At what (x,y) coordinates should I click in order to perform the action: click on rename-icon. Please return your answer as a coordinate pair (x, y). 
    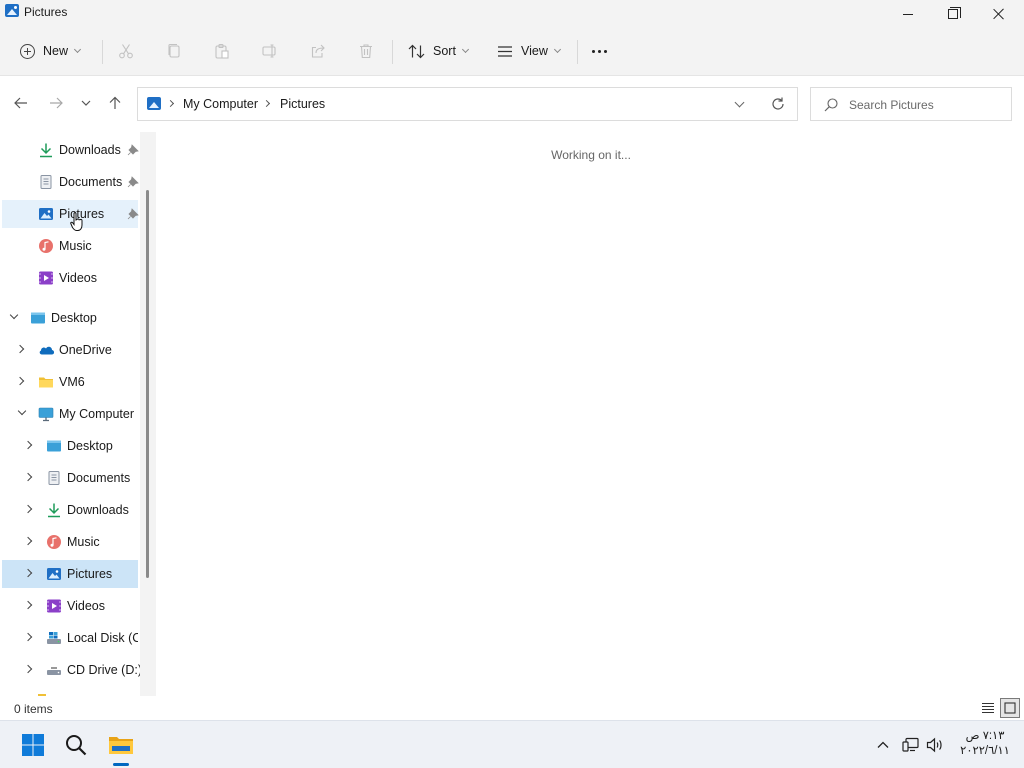
    Looking at the image, I should click on (270, 51).